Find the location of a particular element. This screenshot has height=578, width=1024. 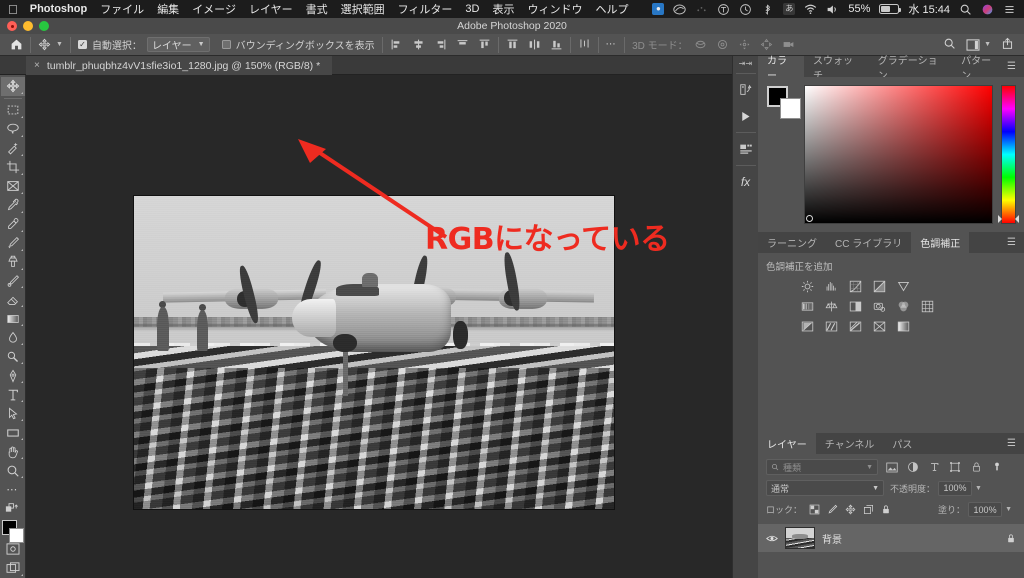

roll-3d-icon is located at coordinates (722, 44).